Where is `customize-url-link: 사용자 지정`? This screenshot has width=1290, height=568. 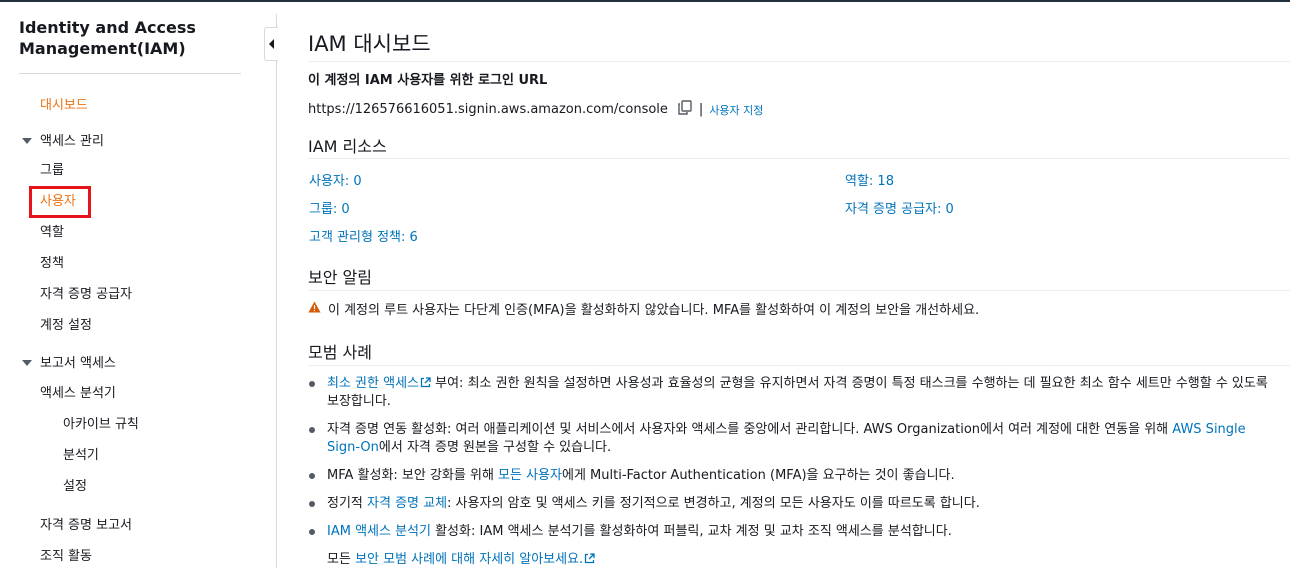
customize-url-link: 사용자 지정 is located at coordinates (736, 110).